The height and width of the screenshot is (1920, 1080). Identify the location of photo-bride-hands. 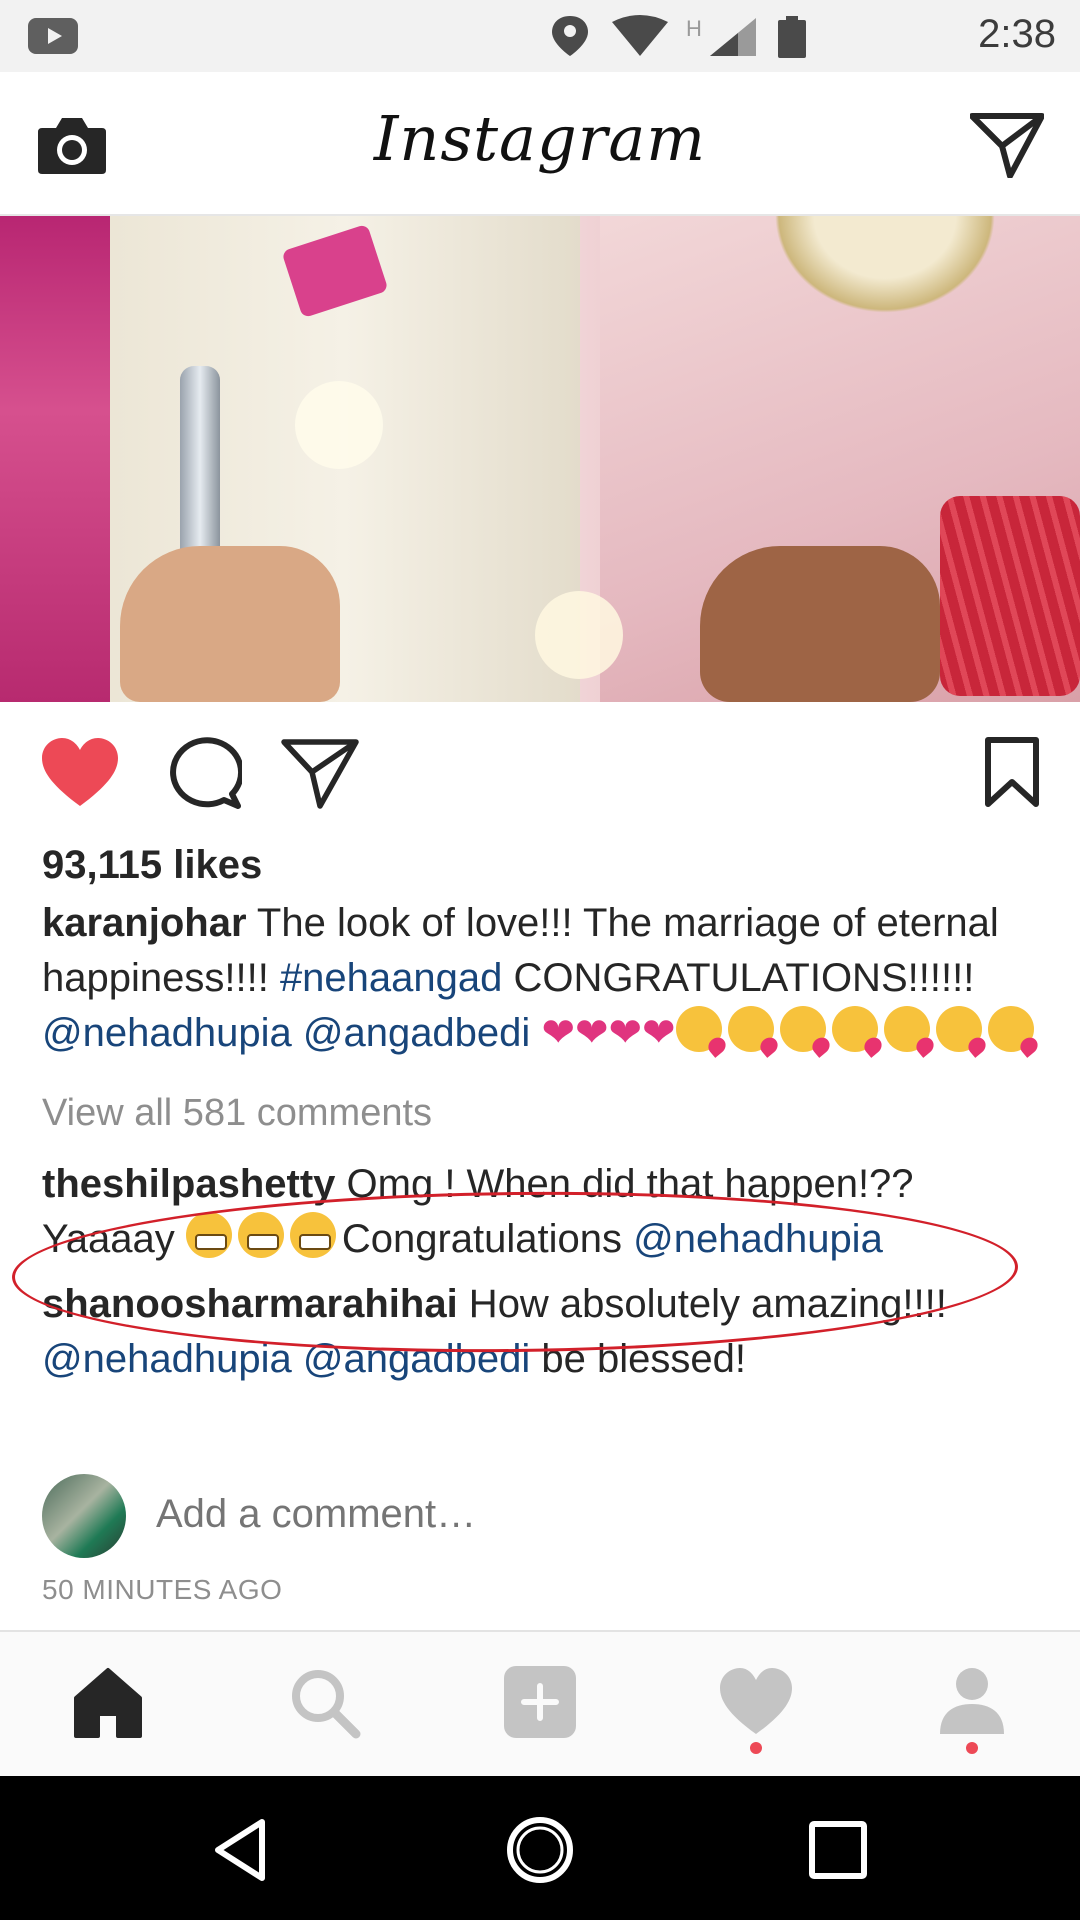
(820, 624).